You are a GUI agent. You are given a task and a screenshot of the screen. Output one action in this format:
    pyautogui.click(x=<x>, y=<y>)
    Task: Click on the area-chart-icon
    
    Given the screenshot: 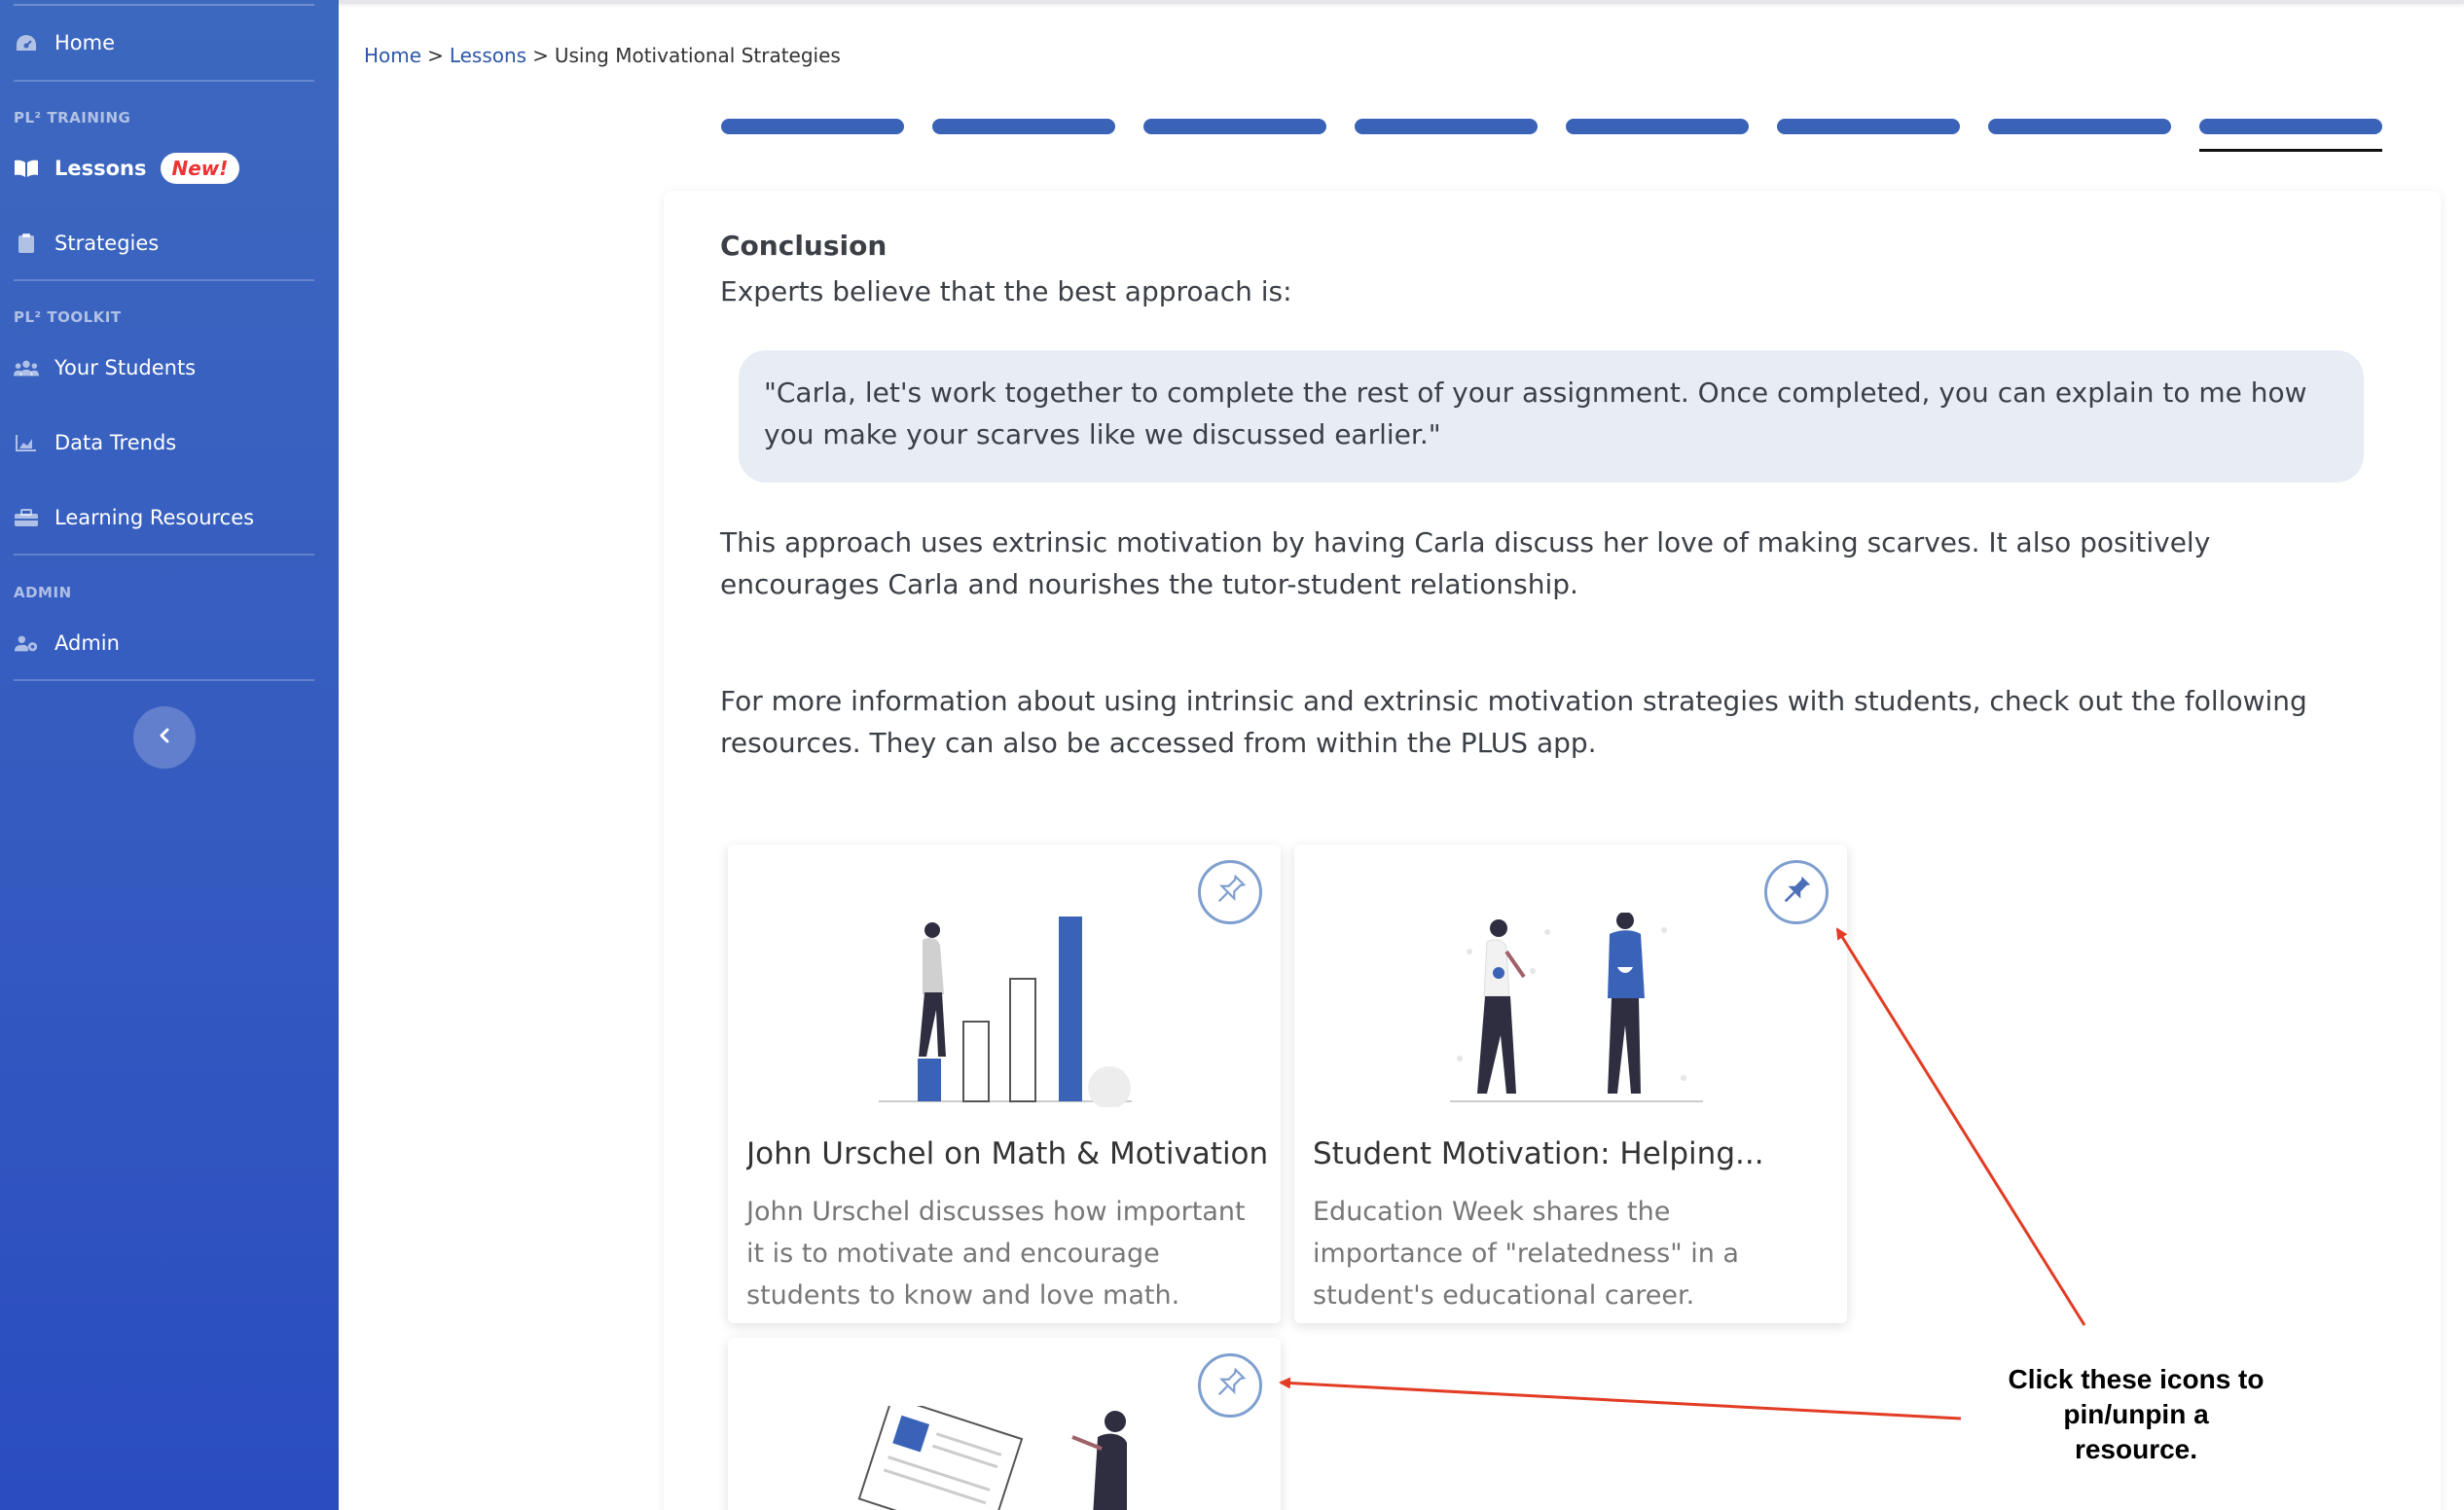 What is the action you would take?
    pyautogui.click(x=26, y=442)
    